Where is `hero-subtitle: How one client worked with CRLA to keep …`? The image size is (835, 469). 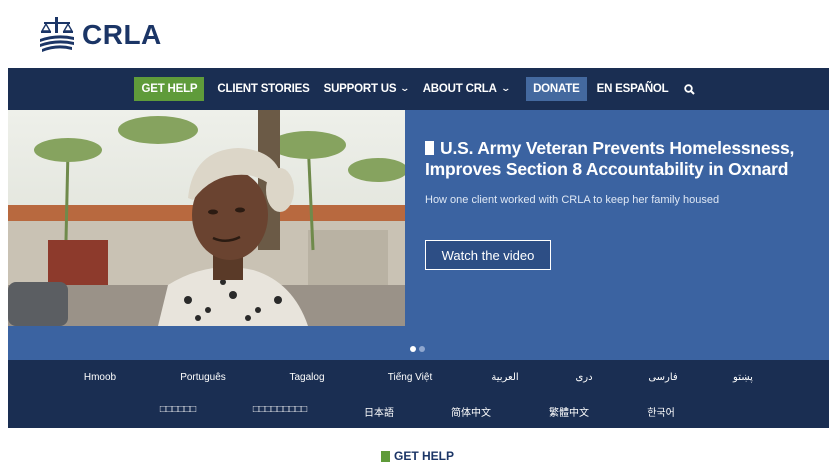 hero-subtitle: How one client worked with CRLA to keep … is located at coordinates (572, 200).